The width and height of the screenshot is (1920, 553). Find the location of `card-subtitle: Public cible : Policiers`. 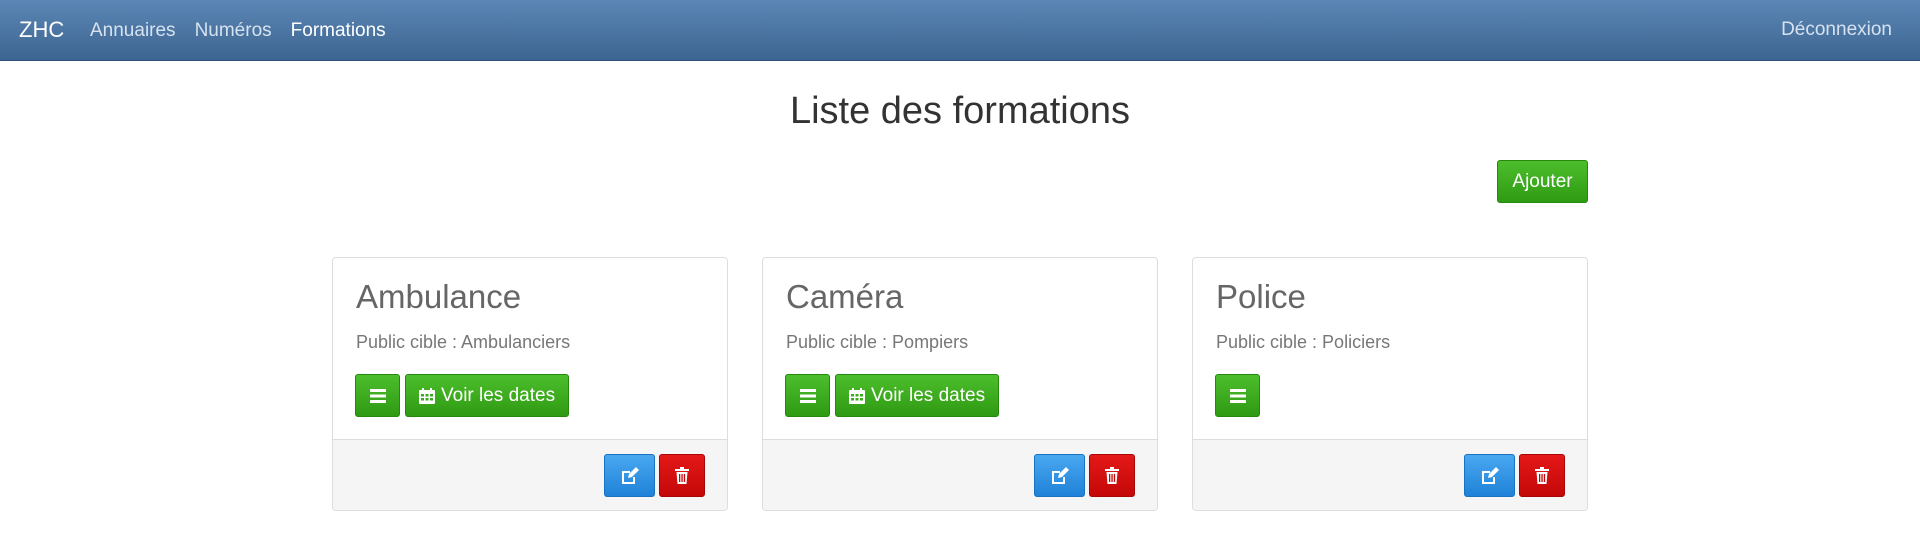

card-subtitle: Public cible : Policiers is located at coordinates (1303, 342).